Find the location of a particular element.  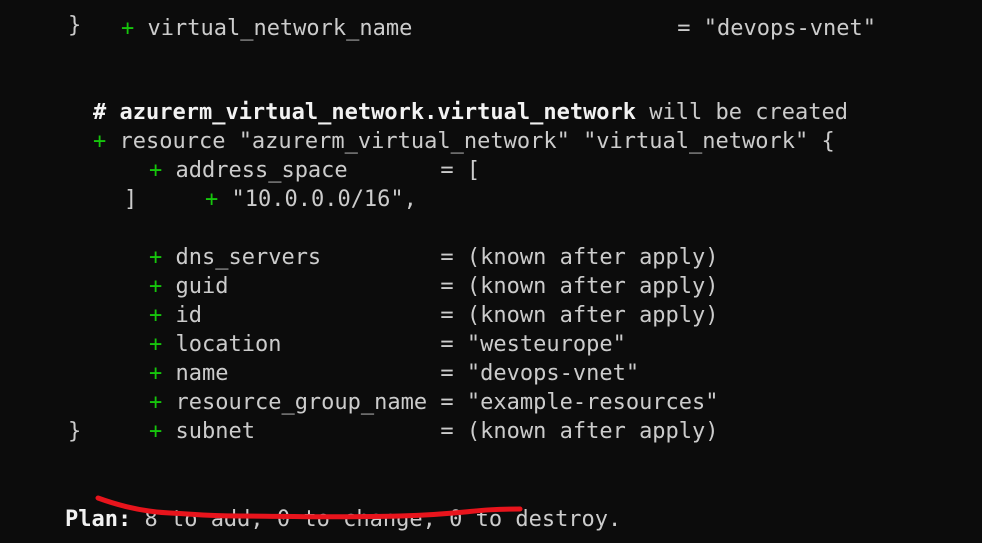

plan-summary-text: 8 to add, 0 to change, 0 to destroy. is located at coordinates (376, 519).